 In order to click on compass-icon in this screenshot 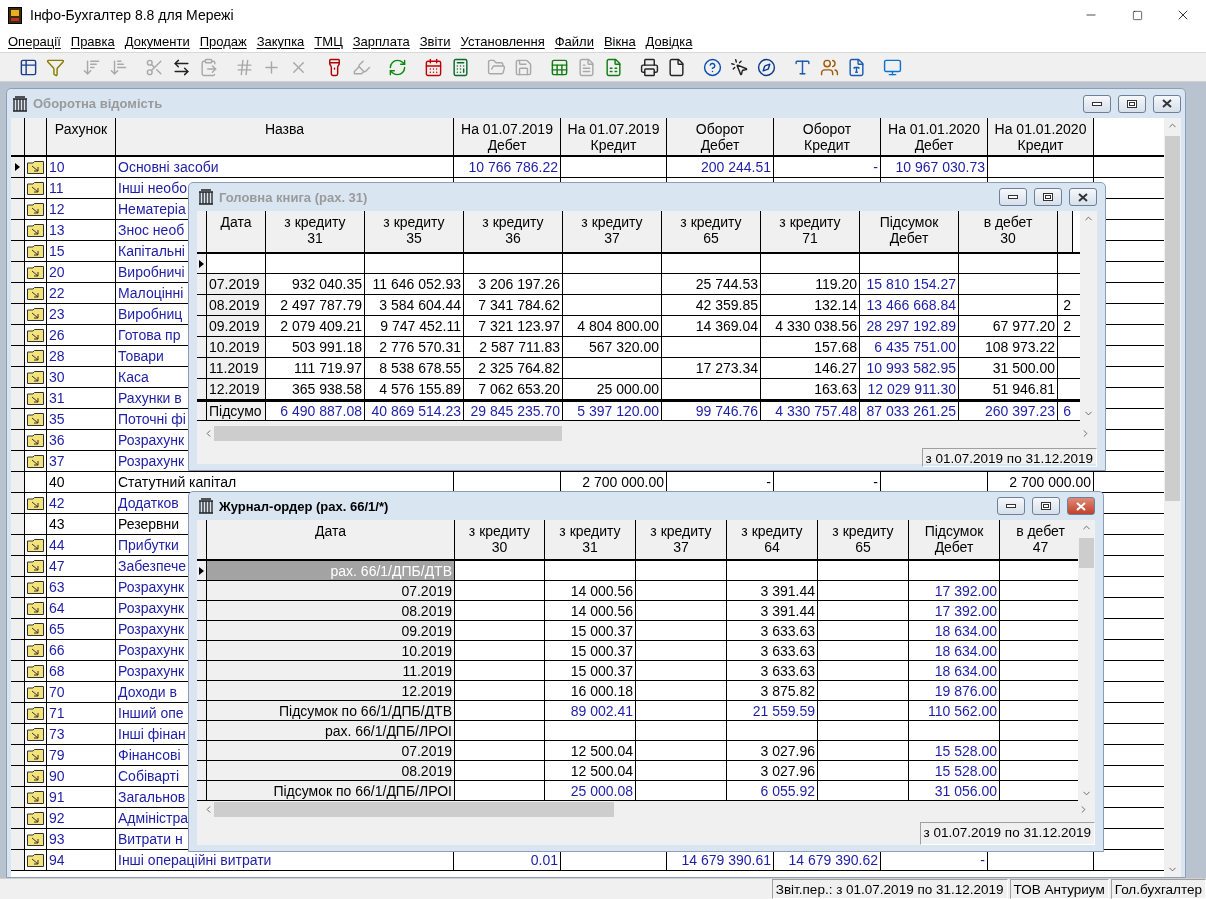, I will do `click(766, 67)`.